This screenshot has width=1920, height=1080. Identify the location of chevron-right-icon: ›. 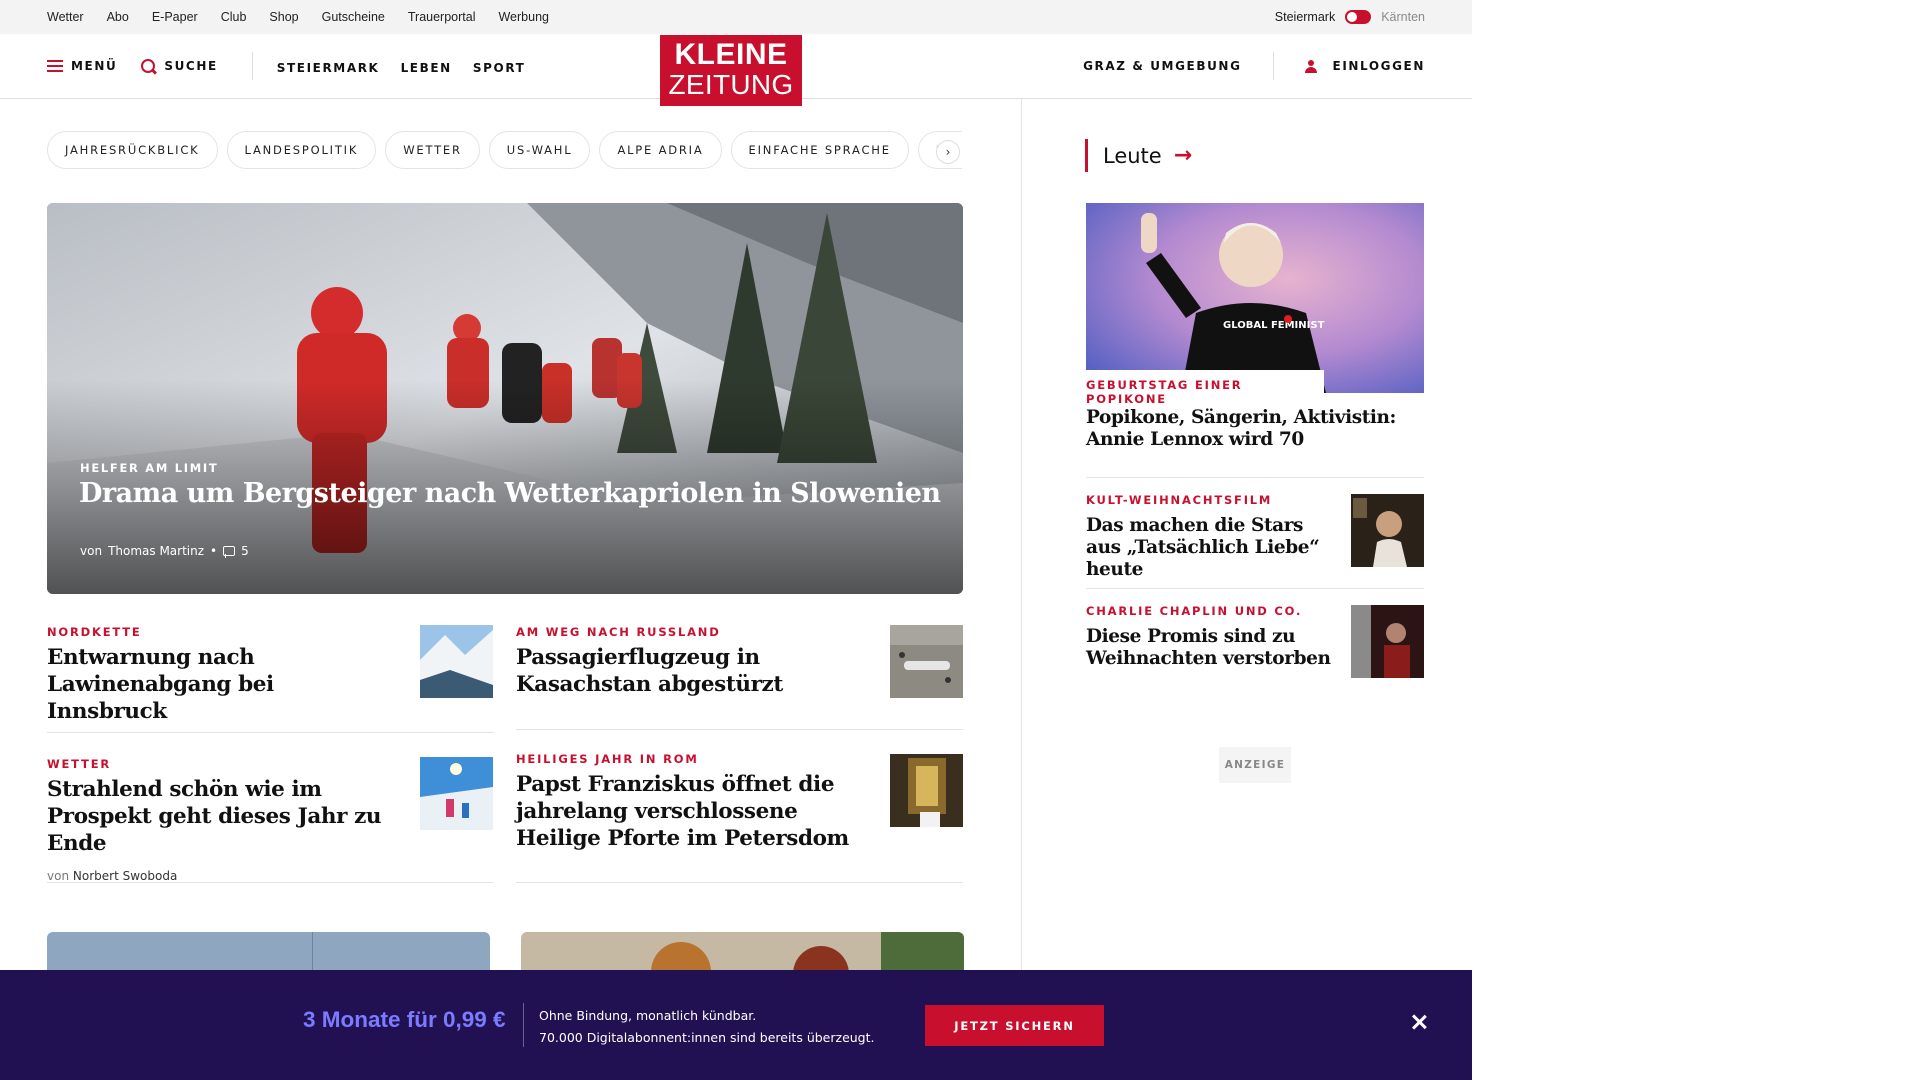
(948, 152).